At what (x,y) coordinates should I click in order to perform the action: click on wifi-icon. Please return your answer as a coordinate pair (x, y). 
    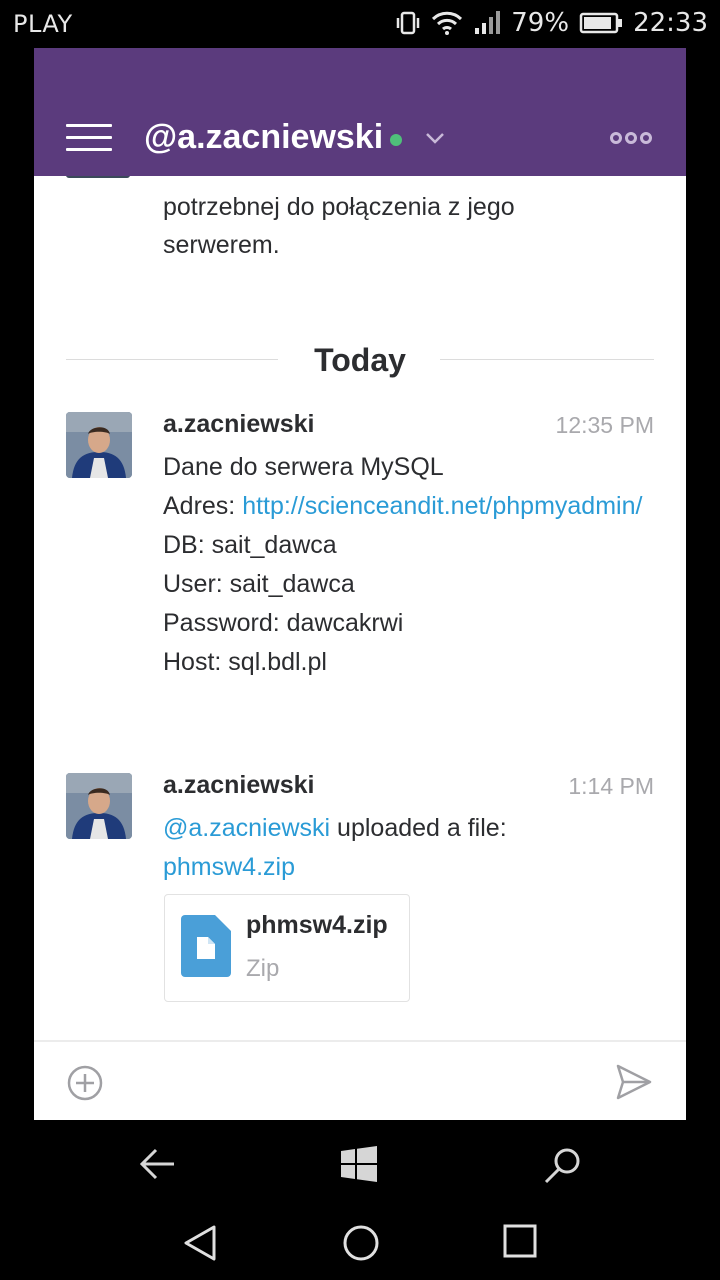
    Looking at the image, I should click on (447, 23).